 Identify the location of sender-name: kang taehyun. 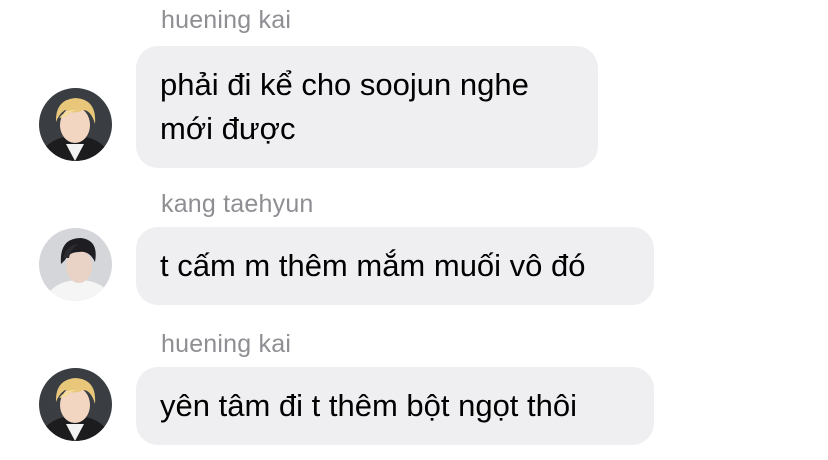
(237, 204).